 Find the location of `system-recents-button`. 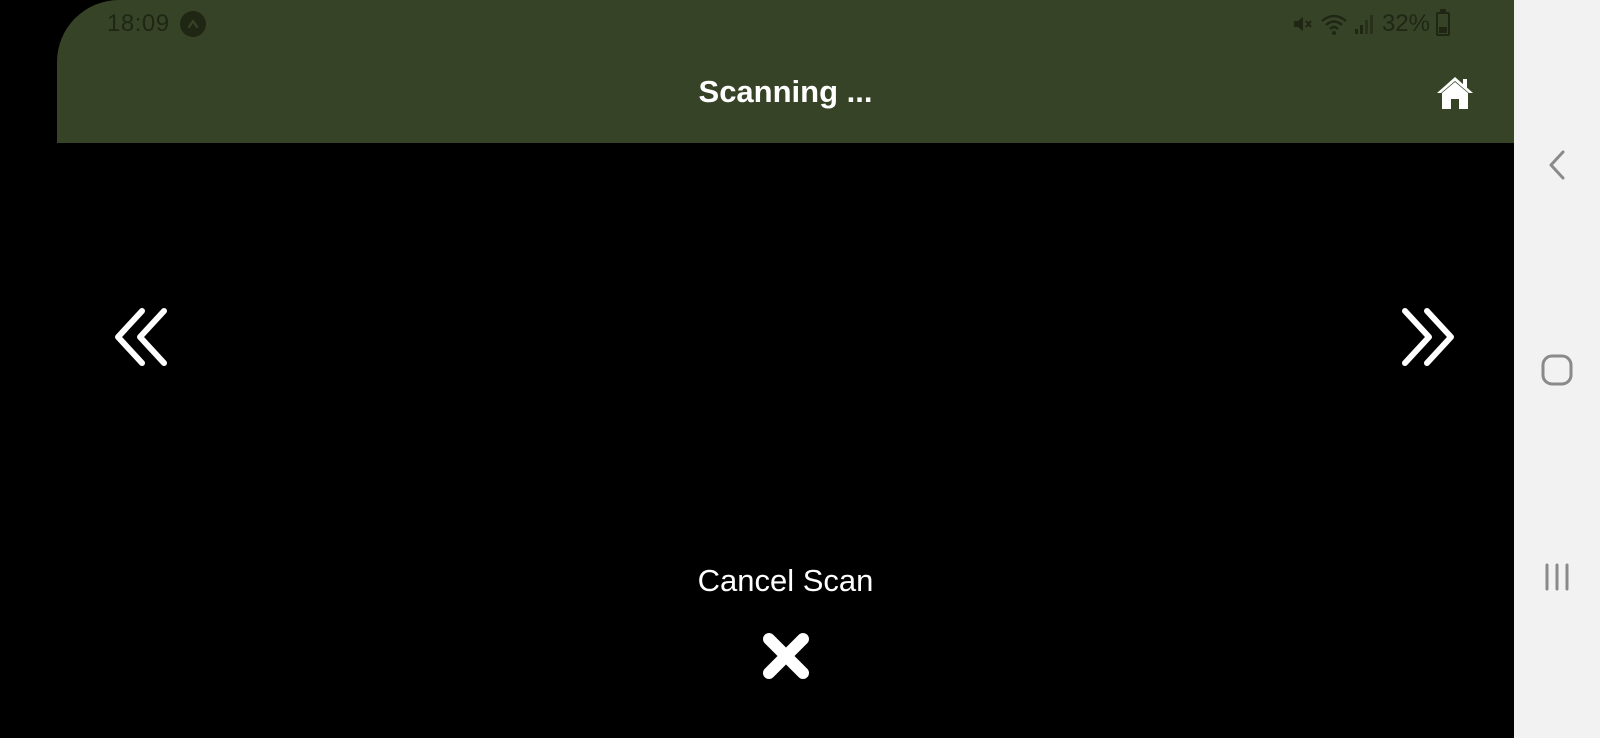

system-recents-button is located at coordinates (1557, 577).